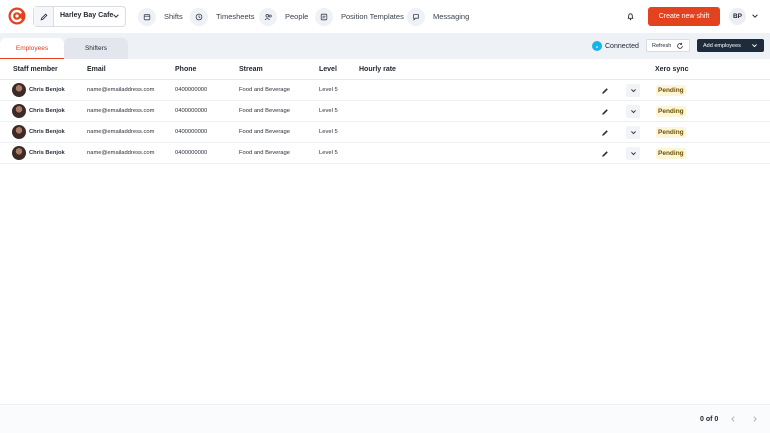 The image size is (770, 433). What do you see at coordinates (737, 16) in the screenshot?
I see `user-avatar: BP` at bounding box center [737, 16].